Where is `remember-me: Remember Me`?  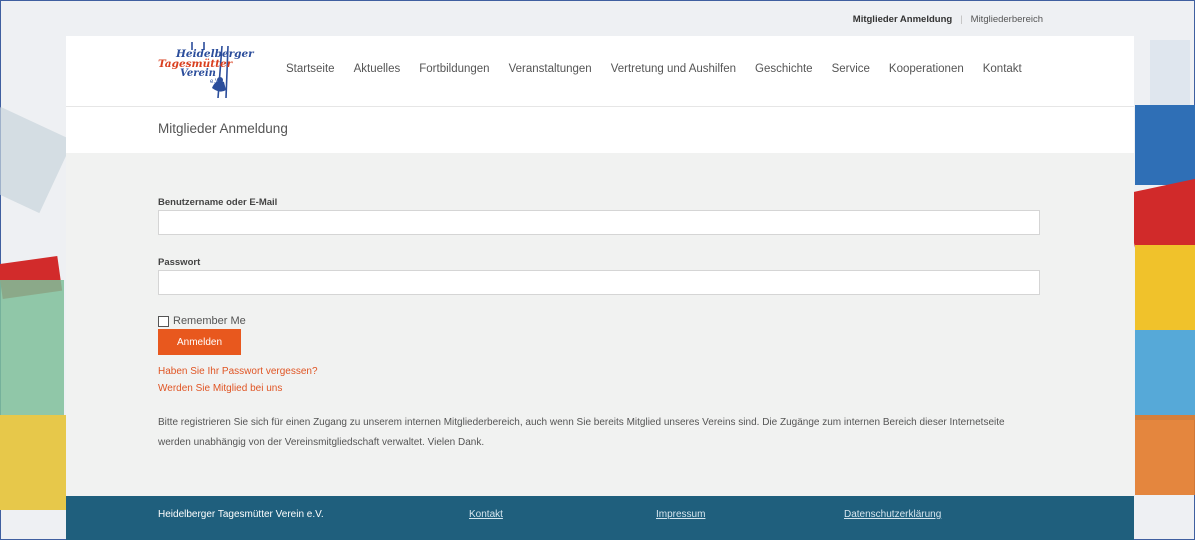
remember-me: Remember Me is located at coordinates (202, 321).